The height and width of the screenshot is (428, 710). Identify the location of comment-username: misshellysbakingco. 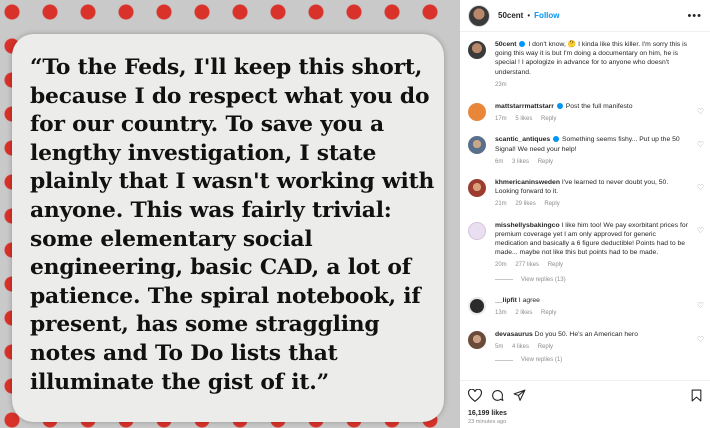
(527, 225).